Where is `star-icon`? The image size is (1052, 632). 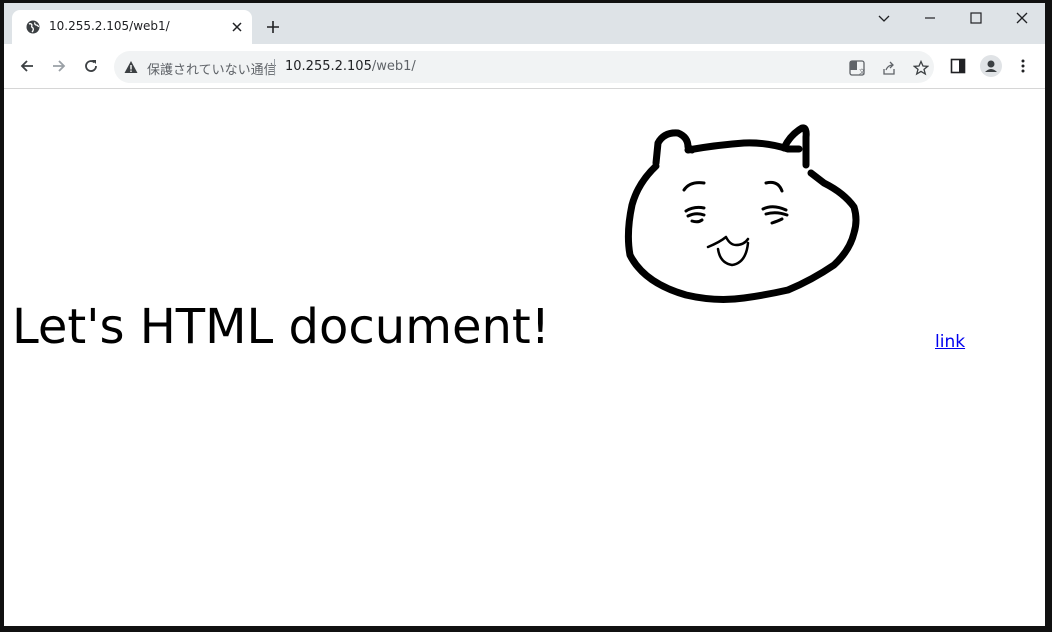 star-icon is located at coordinates (921, 68).